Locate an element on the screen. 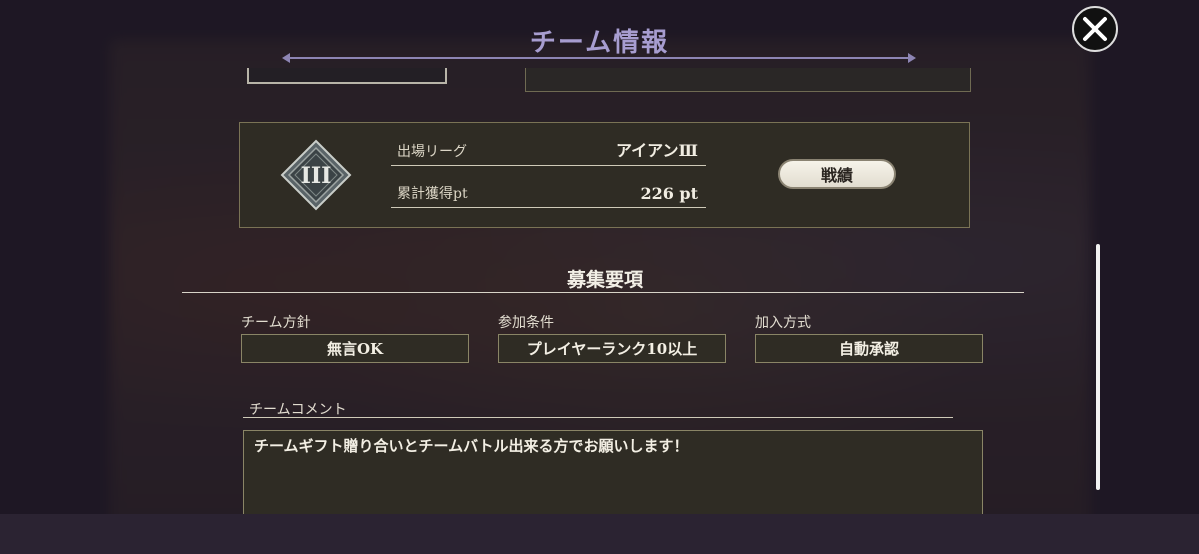 Image resolution: width=1199 pixels, height=554 pixels. team-policy-value: 無言OK is located at coordinates (355, 348).